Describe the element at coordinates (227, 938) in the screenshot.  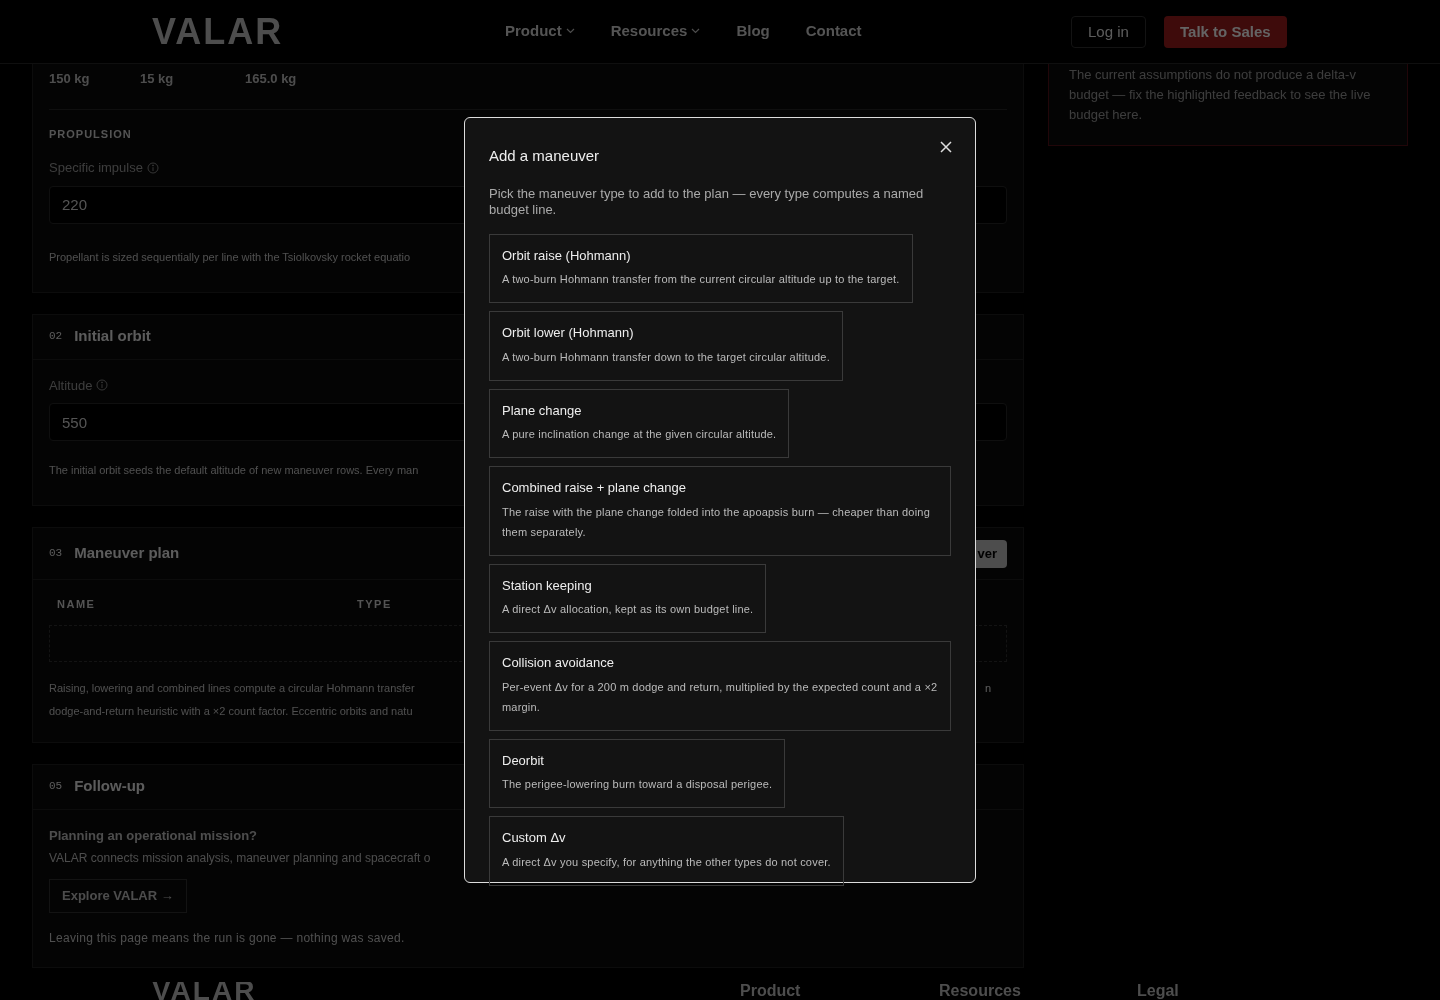
I see `help-text: Leaving this page means the run is gone — nothing was saved.` at that location.